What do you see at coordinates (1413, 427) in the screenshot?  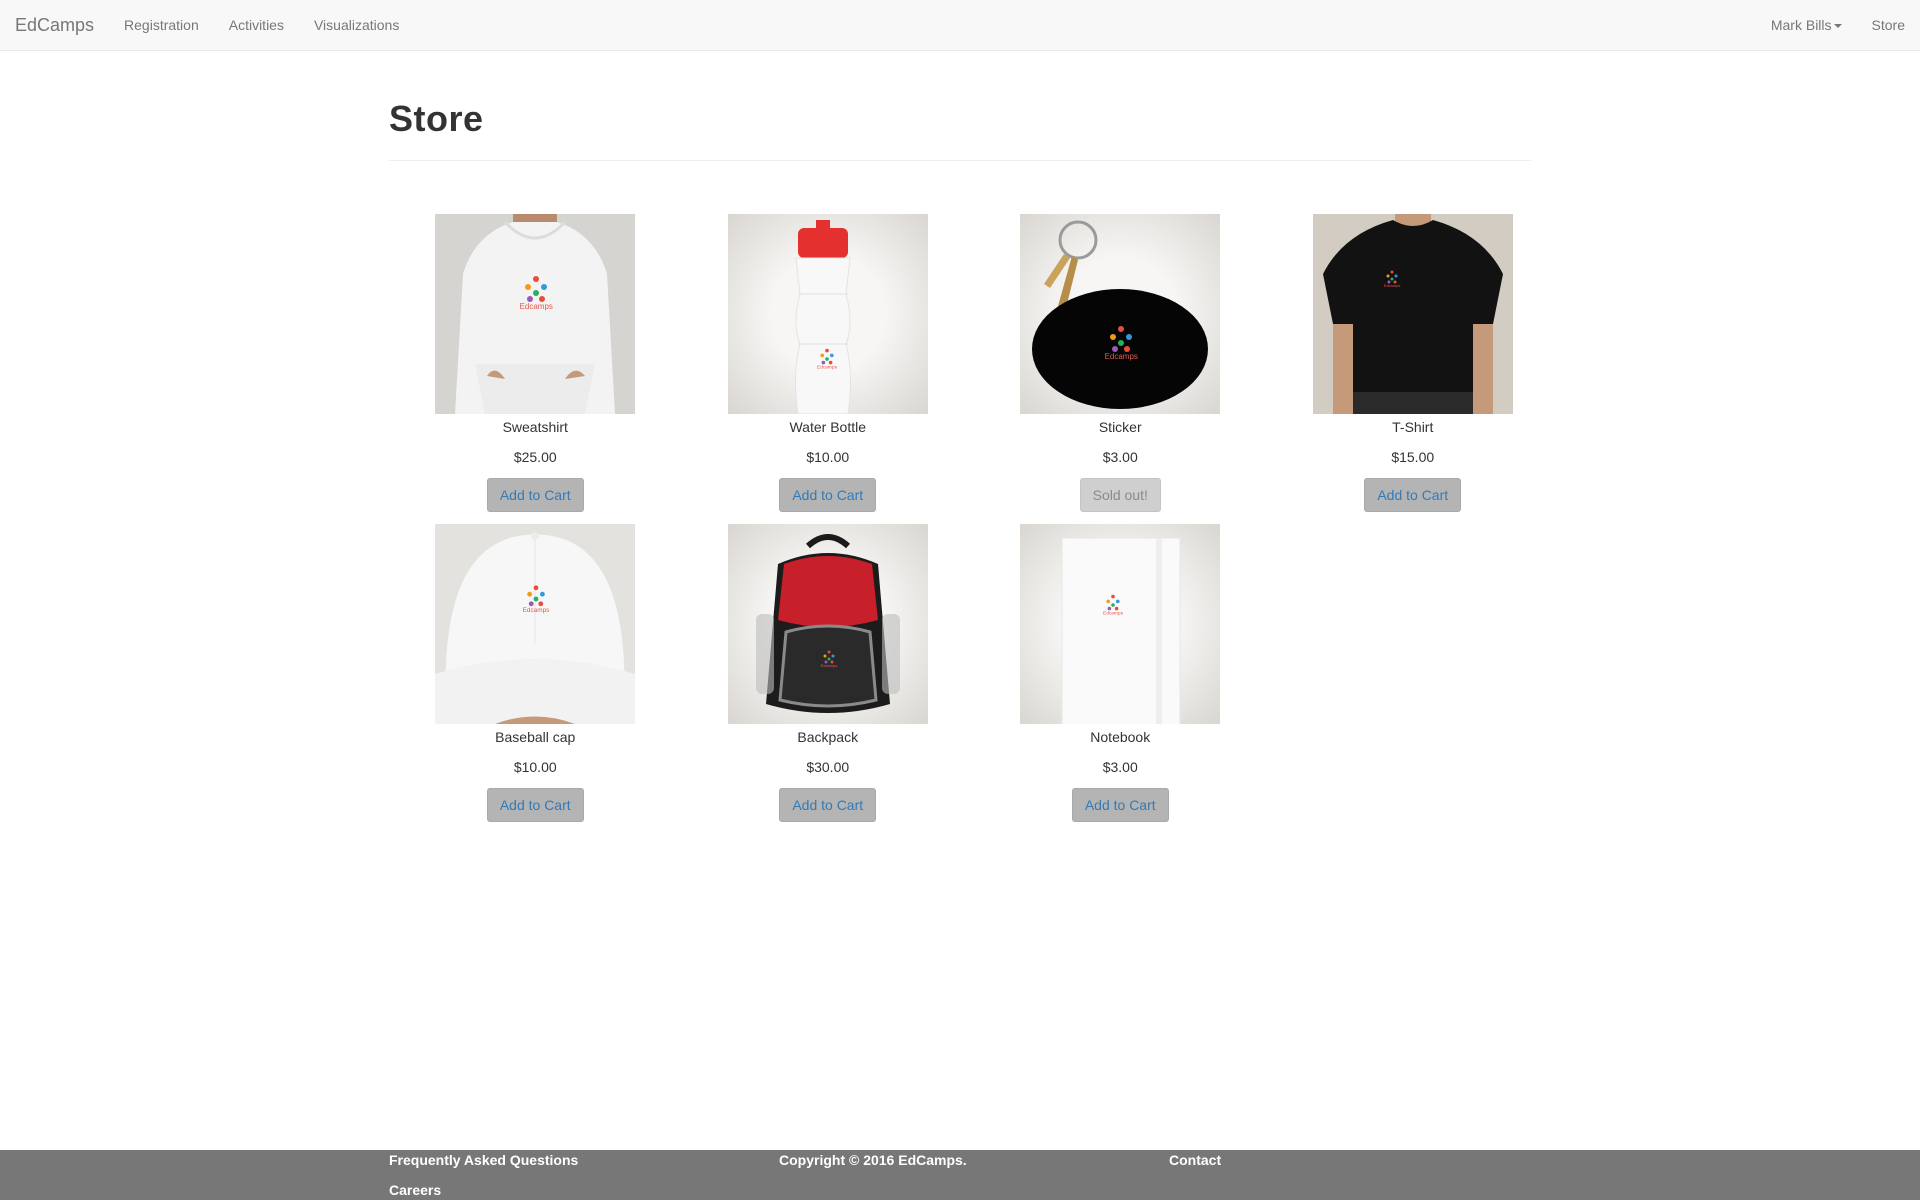 I see `product-name: T-Shirt` at bounding box center [1413, 427].